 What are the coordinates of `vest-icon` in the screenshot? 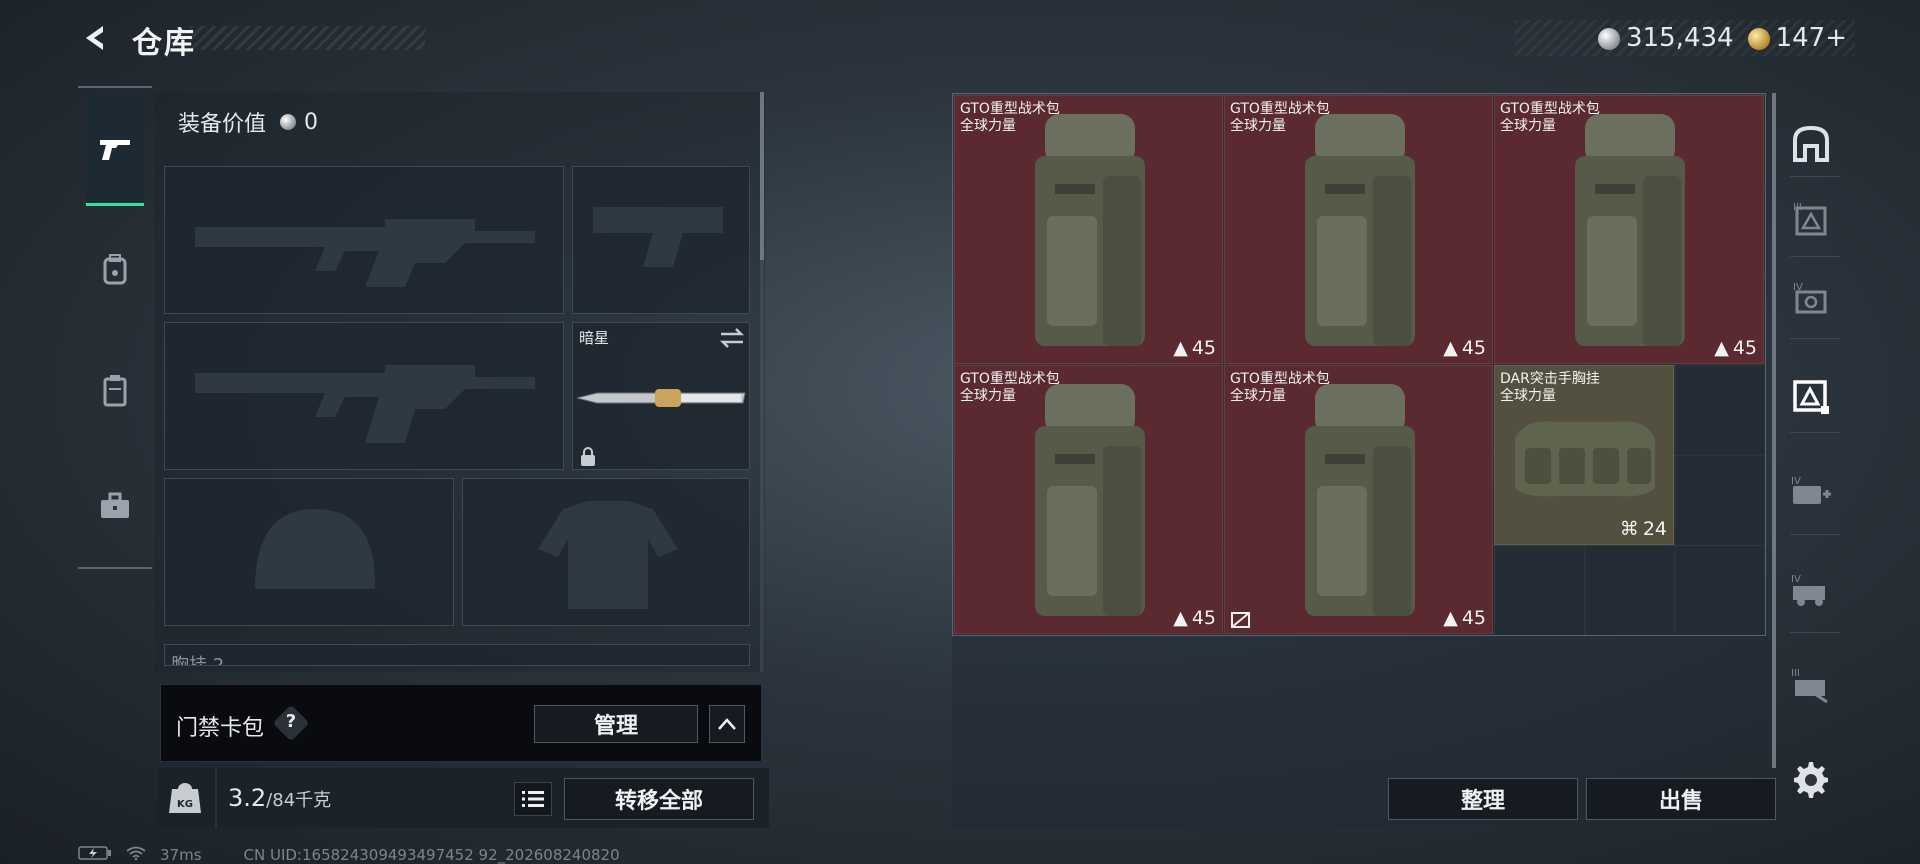 It's located at (115, 391).